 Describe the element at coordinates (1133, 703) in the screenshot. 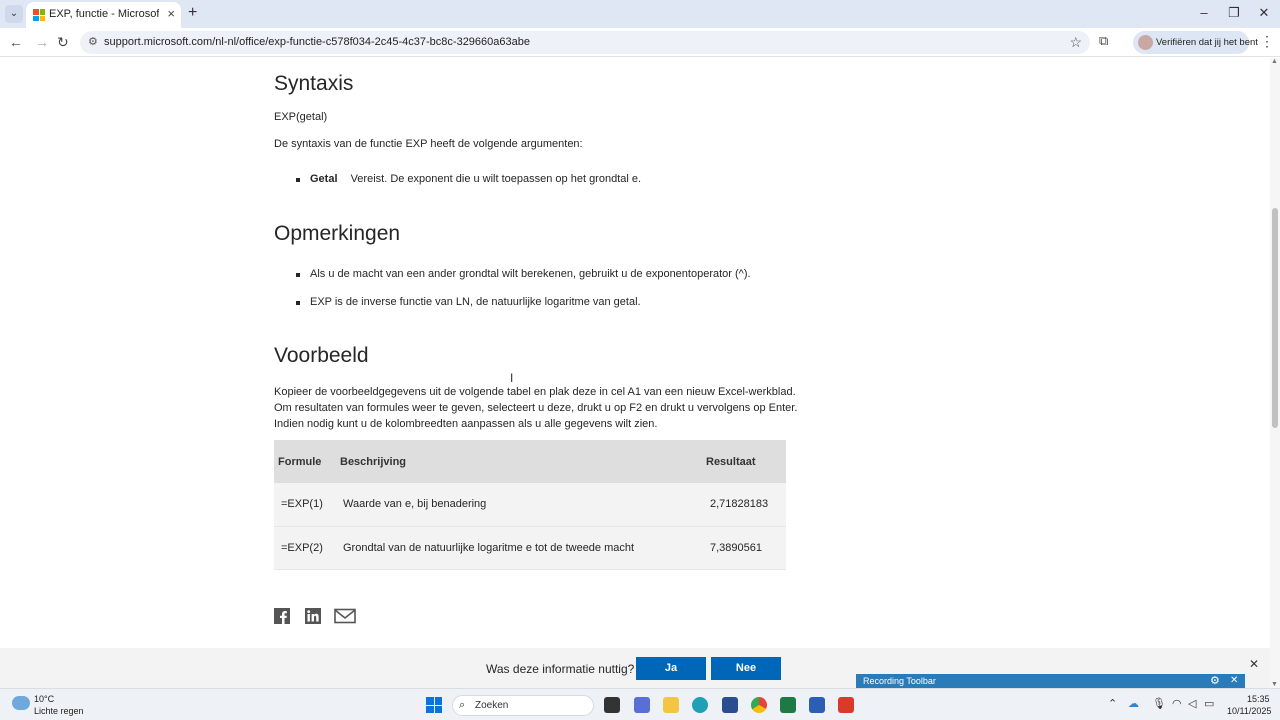

I see `onedrive-cloud-icon: ☁` at that location.